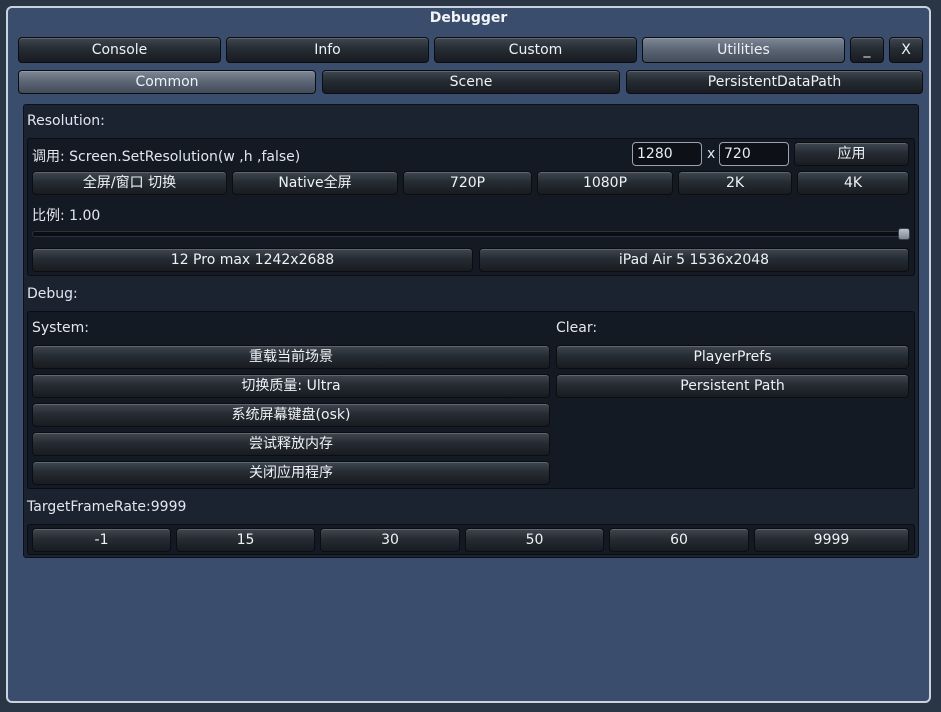 The height and width of the screenshot is (712, 941). What do you see at coordinates (119, 50) in the screenshot?
I see `tab-console: Console` at bounding box center [119, 50].